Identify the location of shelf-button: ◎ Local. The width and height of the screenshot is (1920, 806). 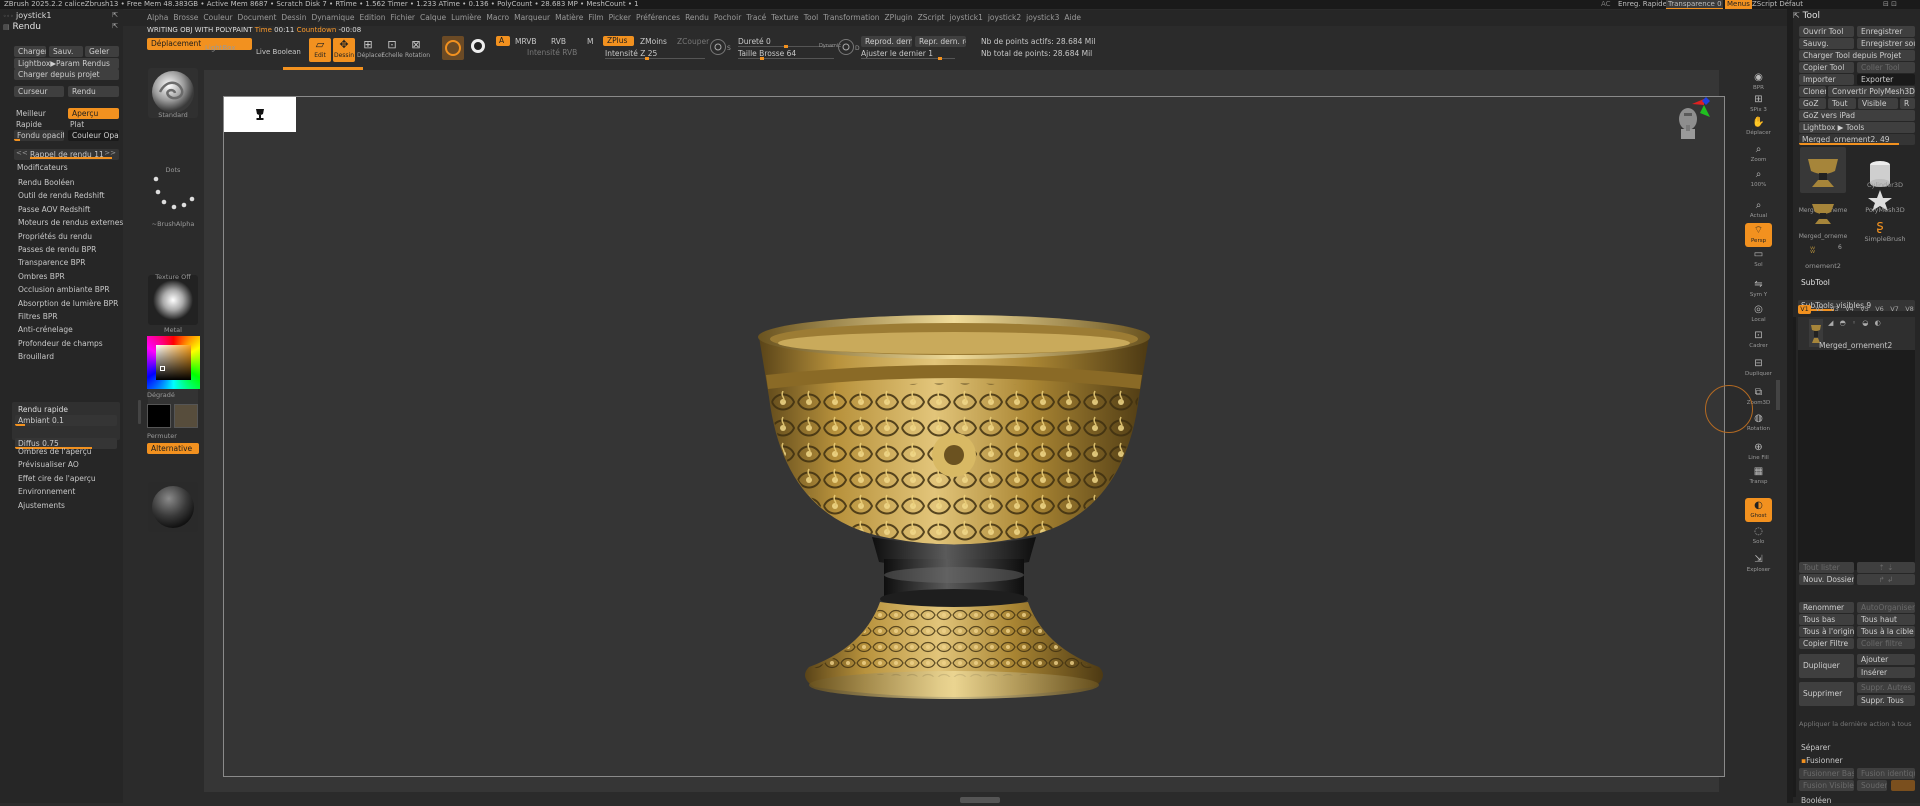
(1758, 314).